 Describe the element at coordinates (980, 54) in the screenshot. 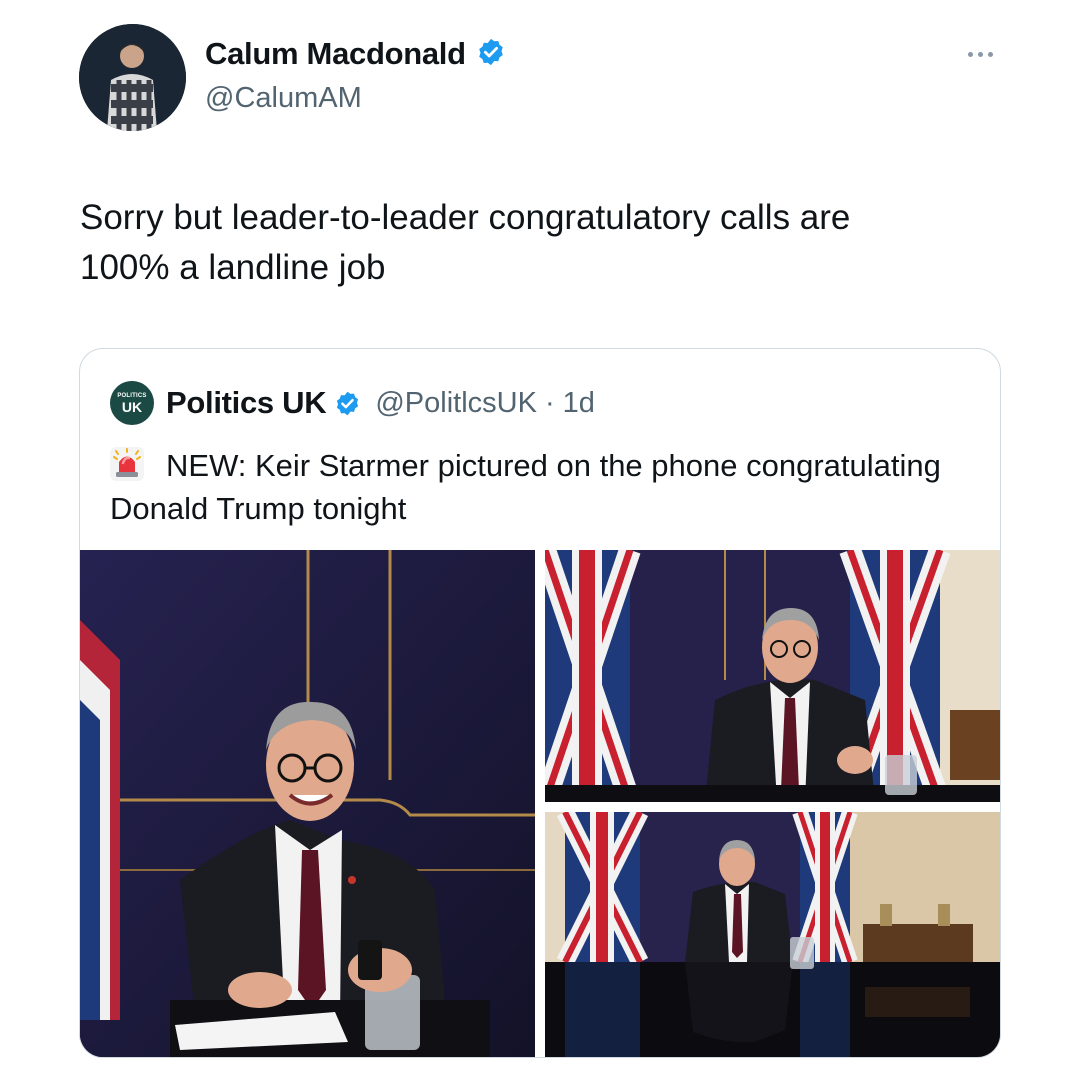

I see `more-horizontal-icon` at that location.